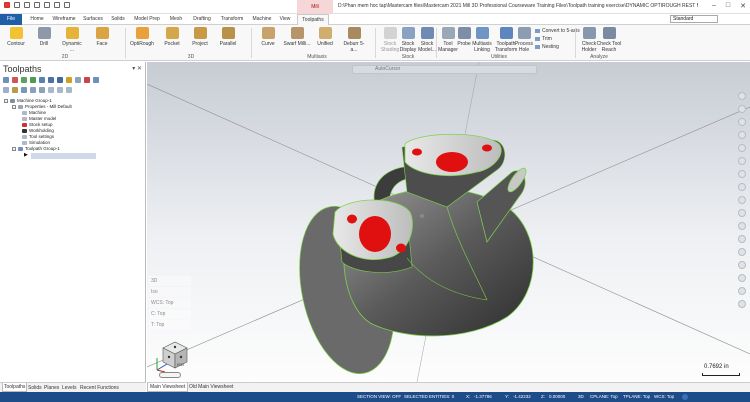  I want to click on new-icon, so click(17, 5).